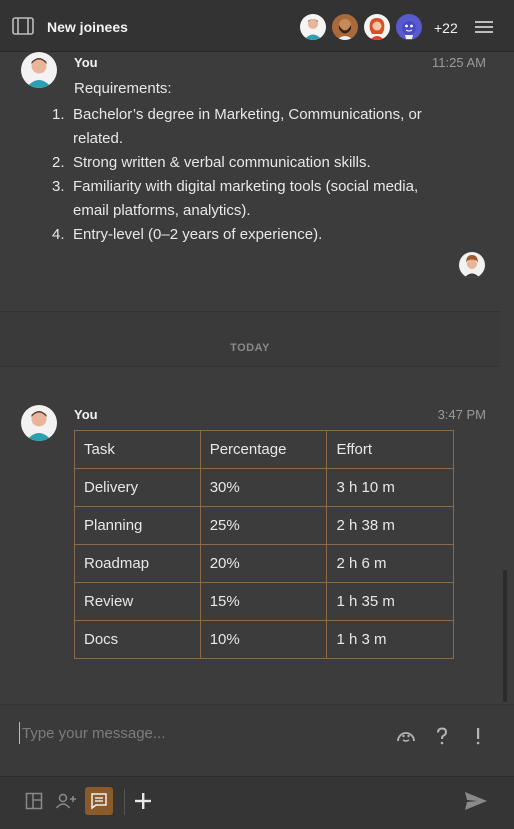 This screenshot has width=514, height=829. I want to click on table-row: Docs 10% 1 h 3 m, so click(264, 639).